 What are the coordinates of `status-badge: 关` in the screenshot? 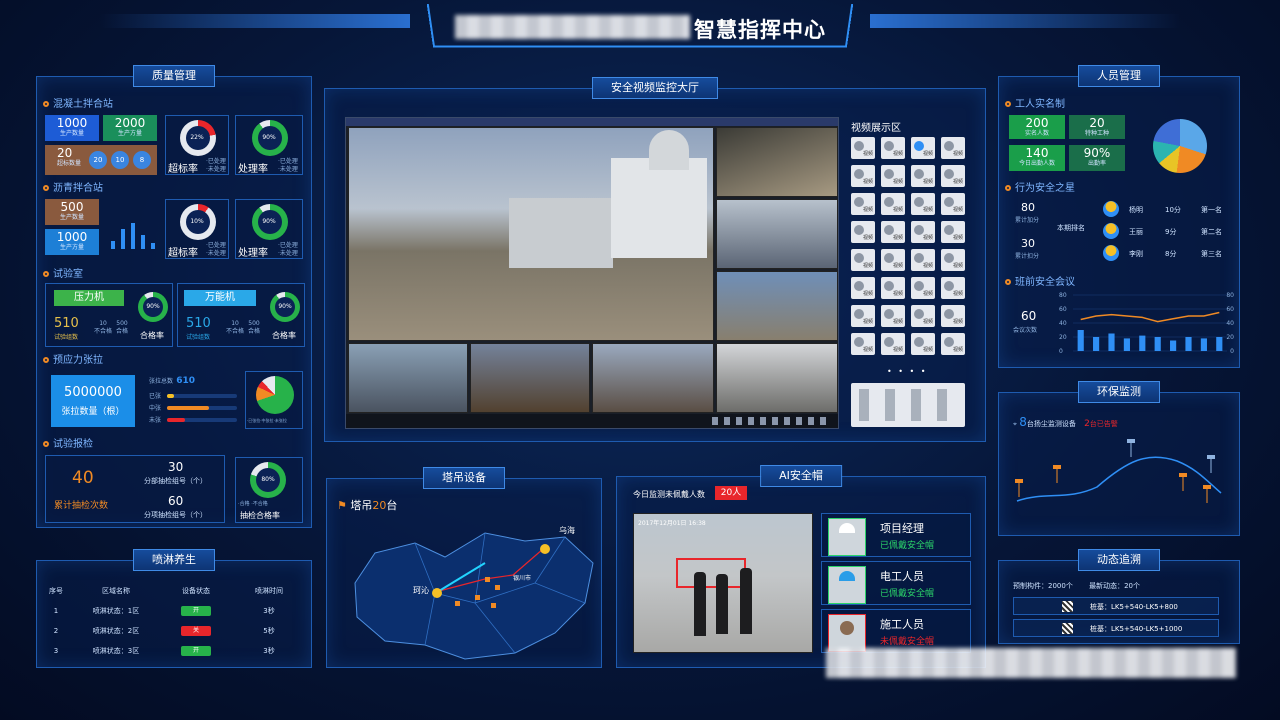 It's located at (196, 631).